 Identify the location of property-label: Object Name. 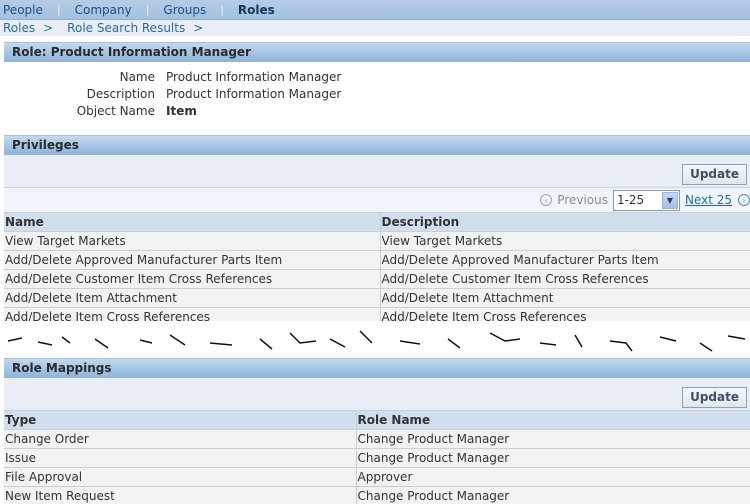
(115, 110).